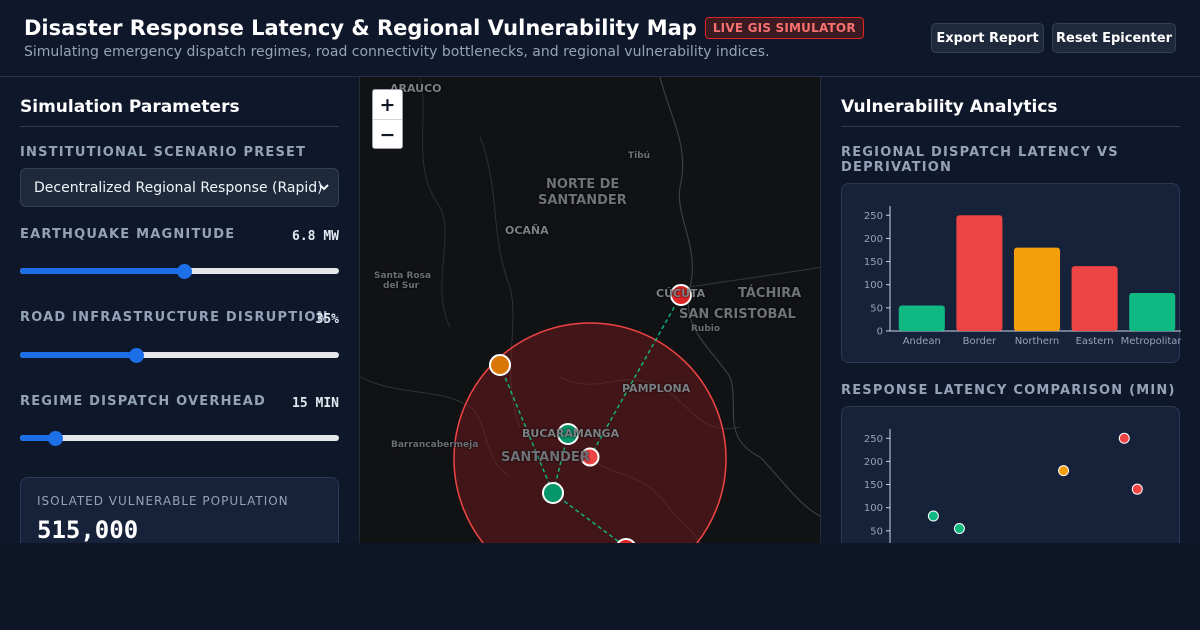 This screenshot has height=630, width=1200. What do you see at coordinates (1151, 341) in the screenshot?
I see `x-tick-label: Metropolitan` at bounding box center [1151, 341].